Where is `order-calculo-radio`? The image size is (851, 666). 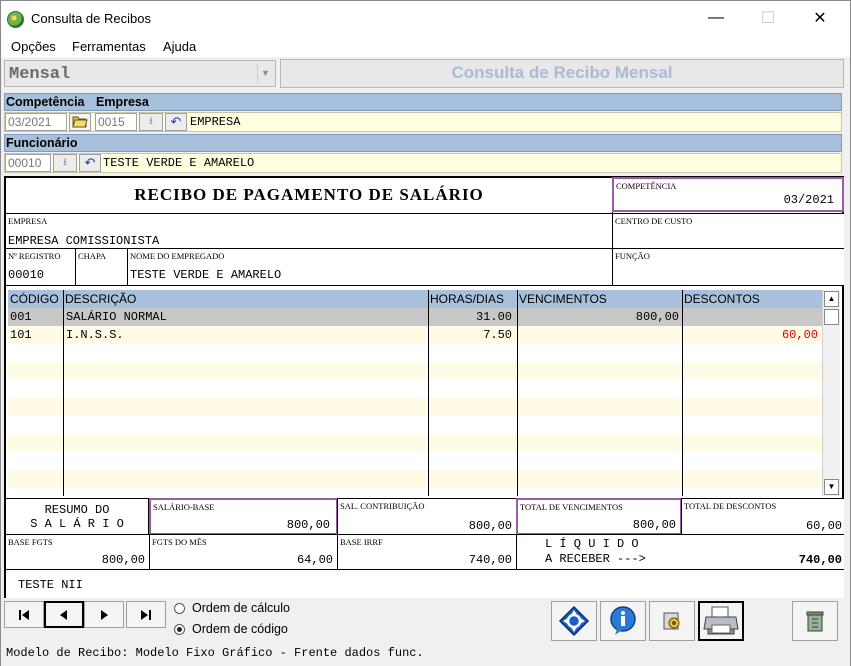
order-calculo-radio is located at coordinates (179, 608).